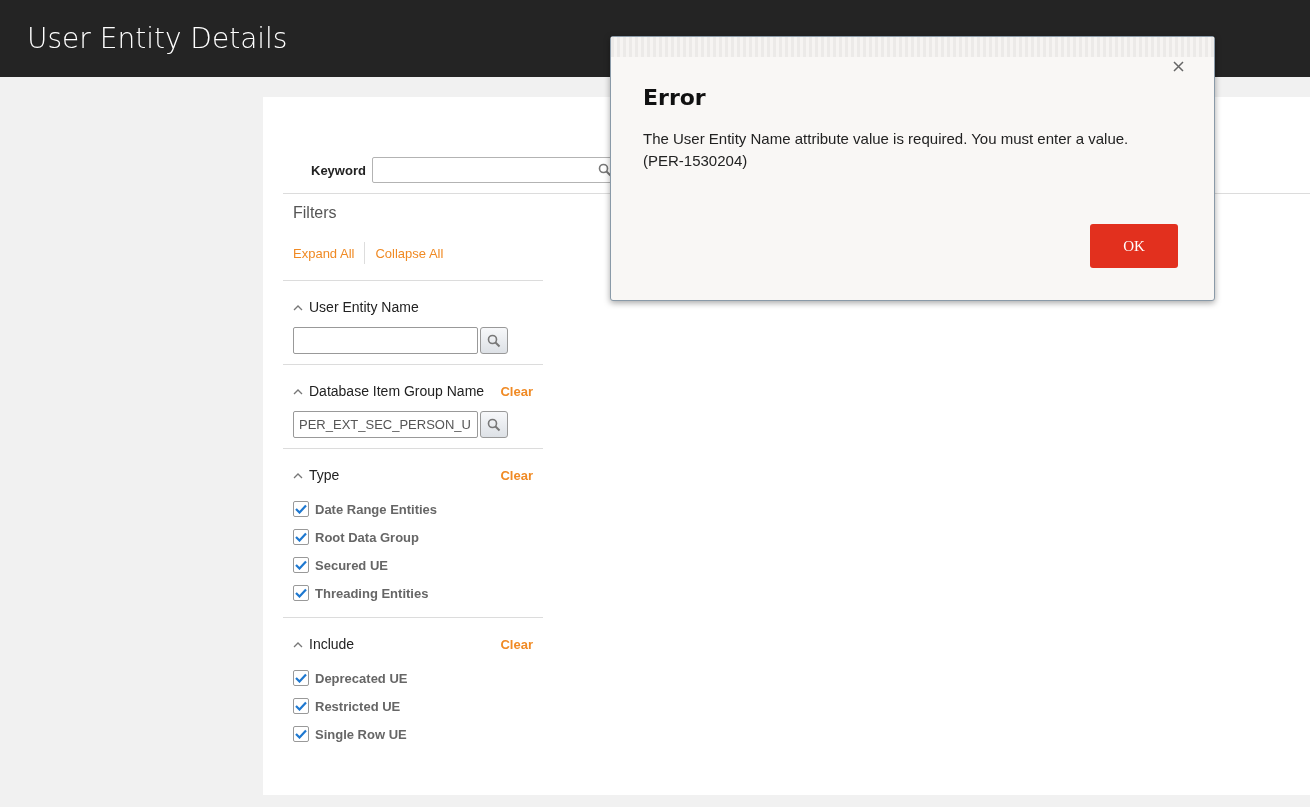 The height and width of the screenshot is (807, 1310). I want to click on keyword-label: Keyword, so click(338, 170).